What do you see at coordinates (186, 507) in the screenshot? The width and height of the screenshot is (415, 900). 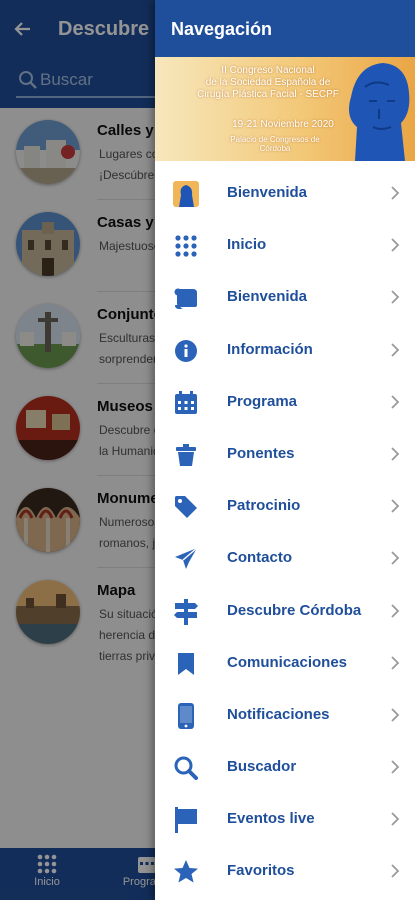 I see `tag-icon` at bounding box center [186, 507].